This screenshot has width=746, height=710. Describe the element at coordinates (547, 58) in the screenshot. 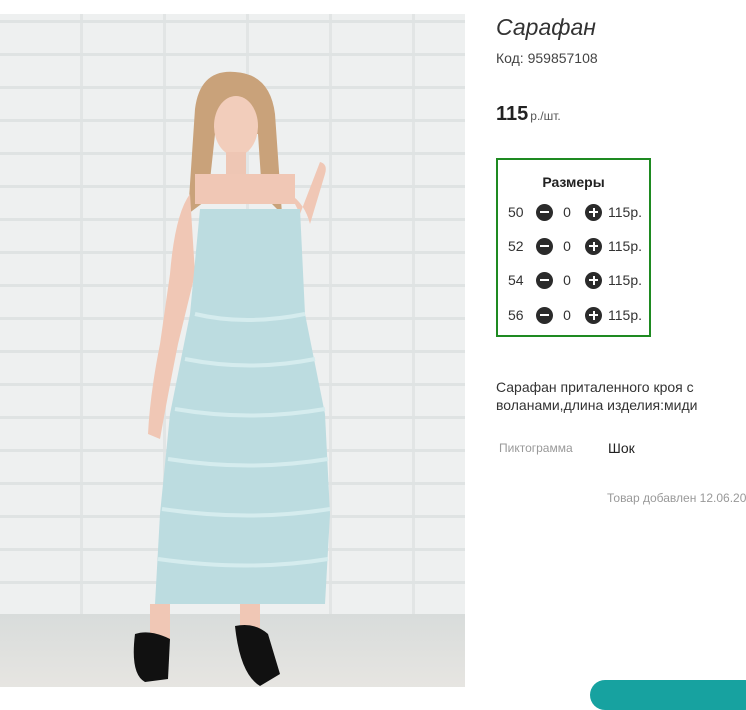

I see `product-code: Код: 959857108` at that location.